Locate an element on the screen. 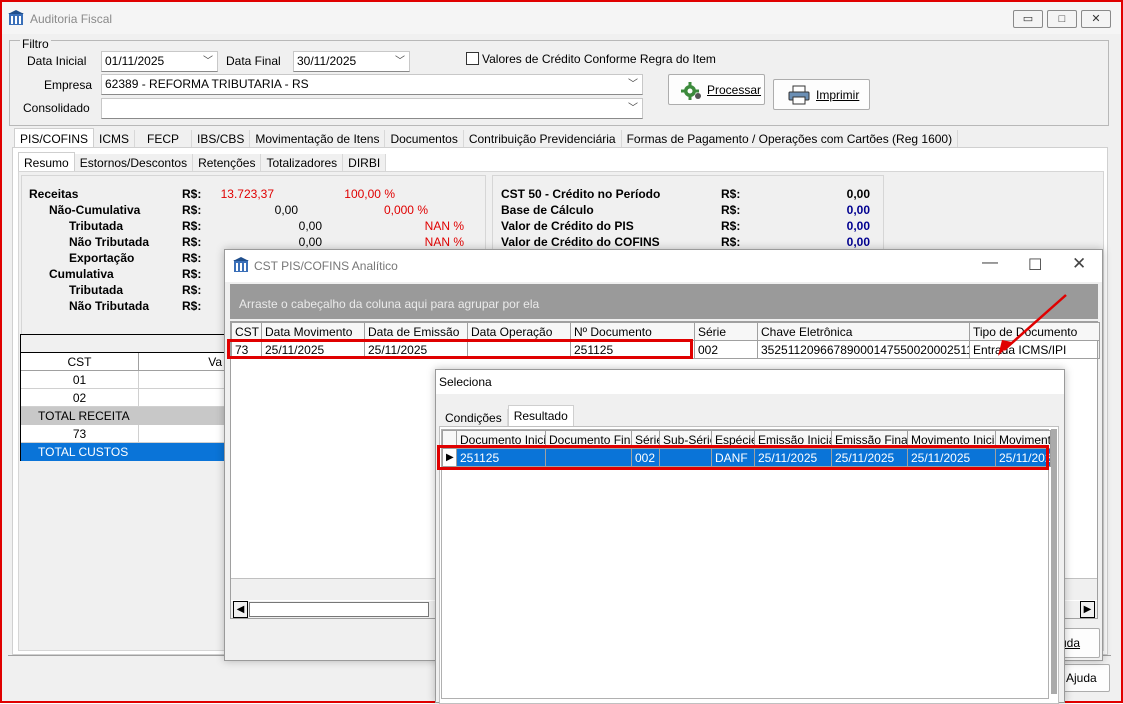 This screenshot has width=1123, height=704. col-header-data-operacao: Data Operação is located at coordinates (519, 331).